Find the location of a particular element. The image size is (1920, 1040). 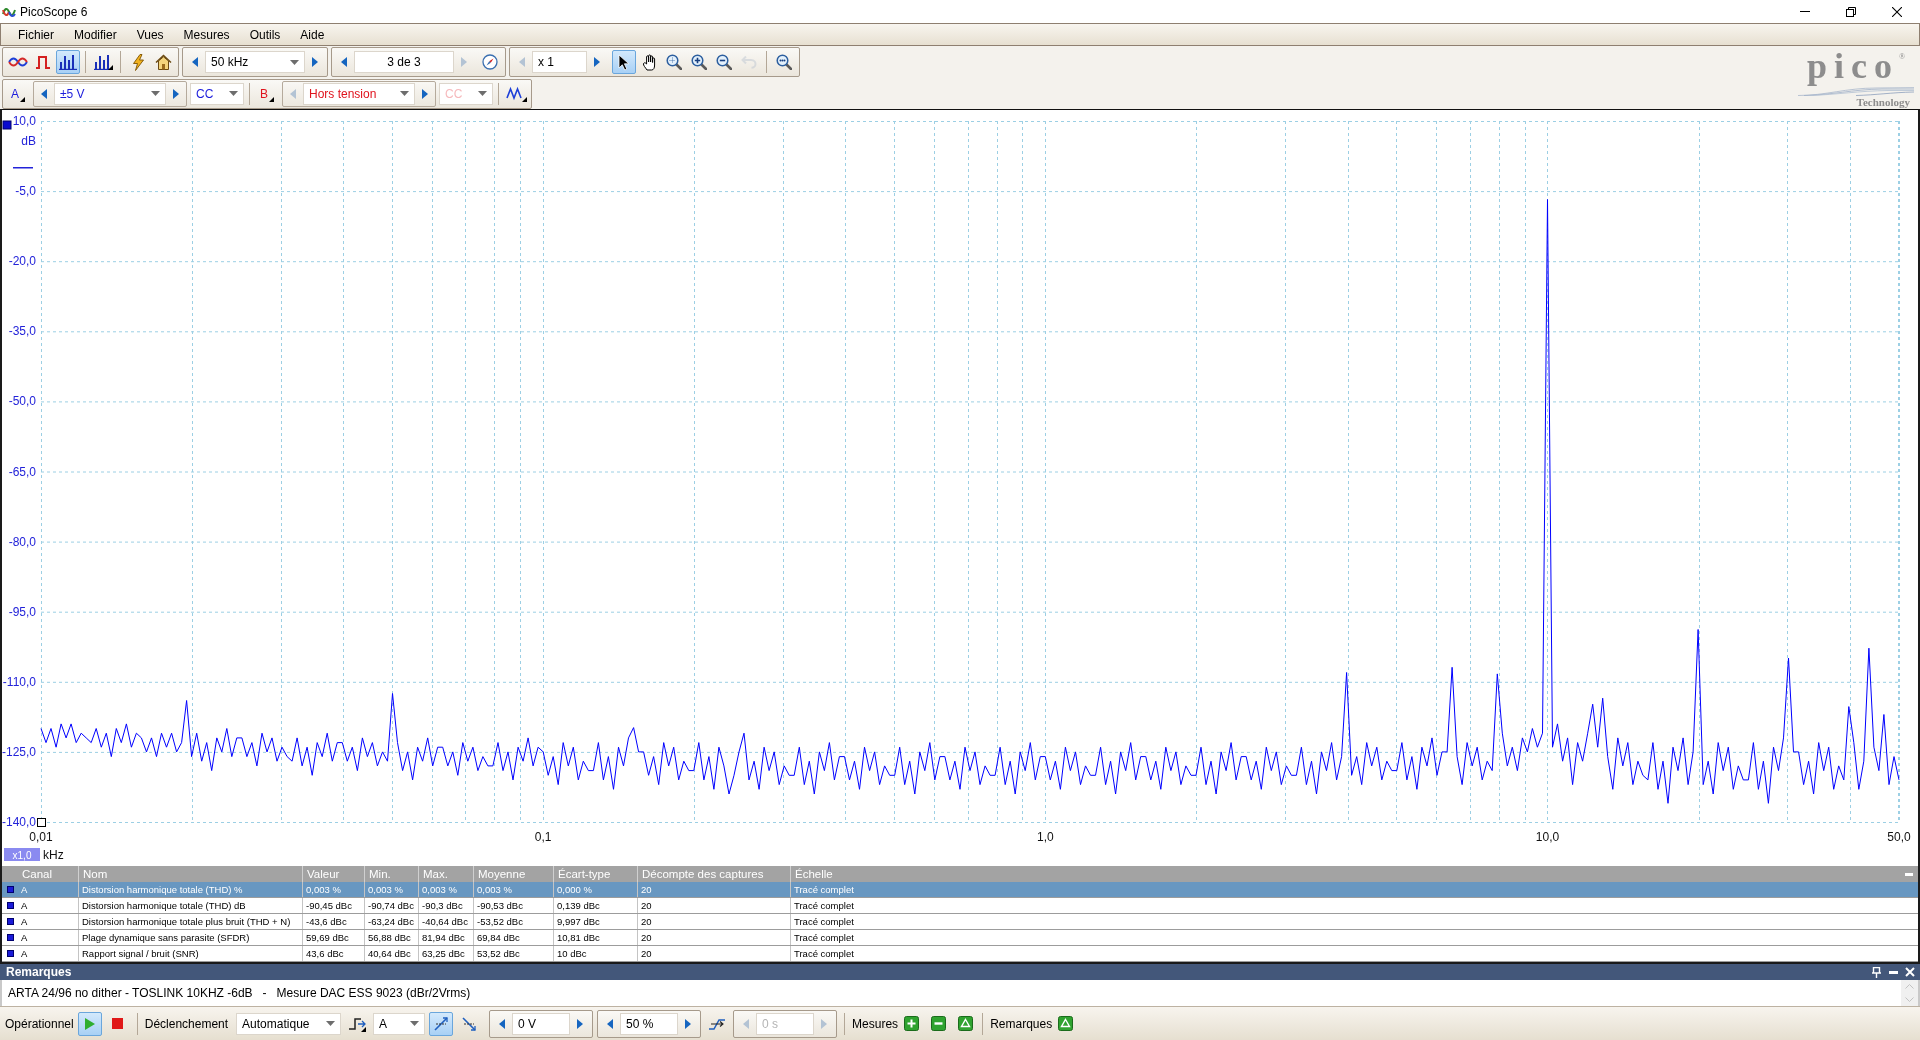

zoom-out-icon is located at coordinates (724, 62).